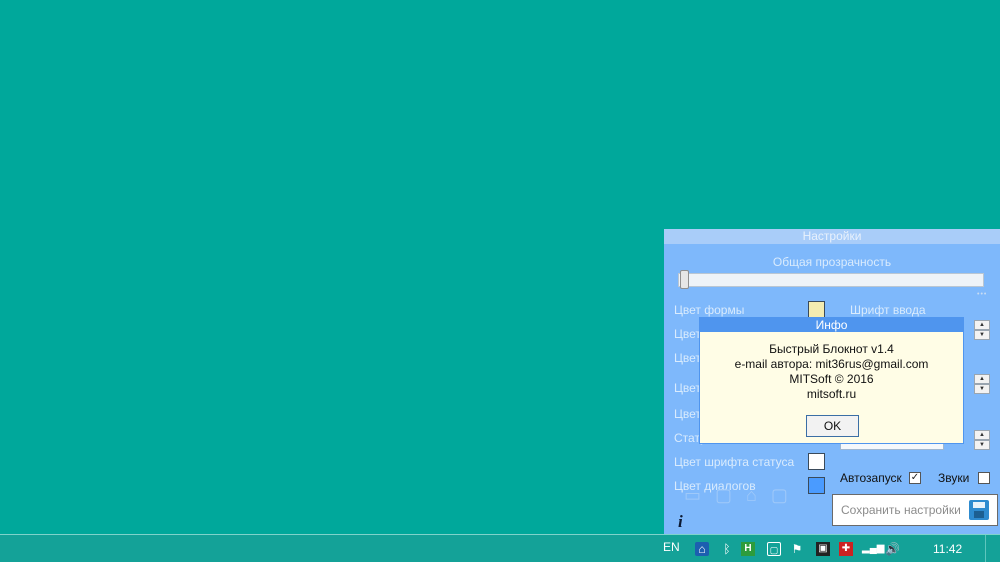 The width and height of the screenshot is (1000, 562). Describe the element at coordinates (702, 549) in the screenshot. I see `network-app-icon: ⌂` at that location.